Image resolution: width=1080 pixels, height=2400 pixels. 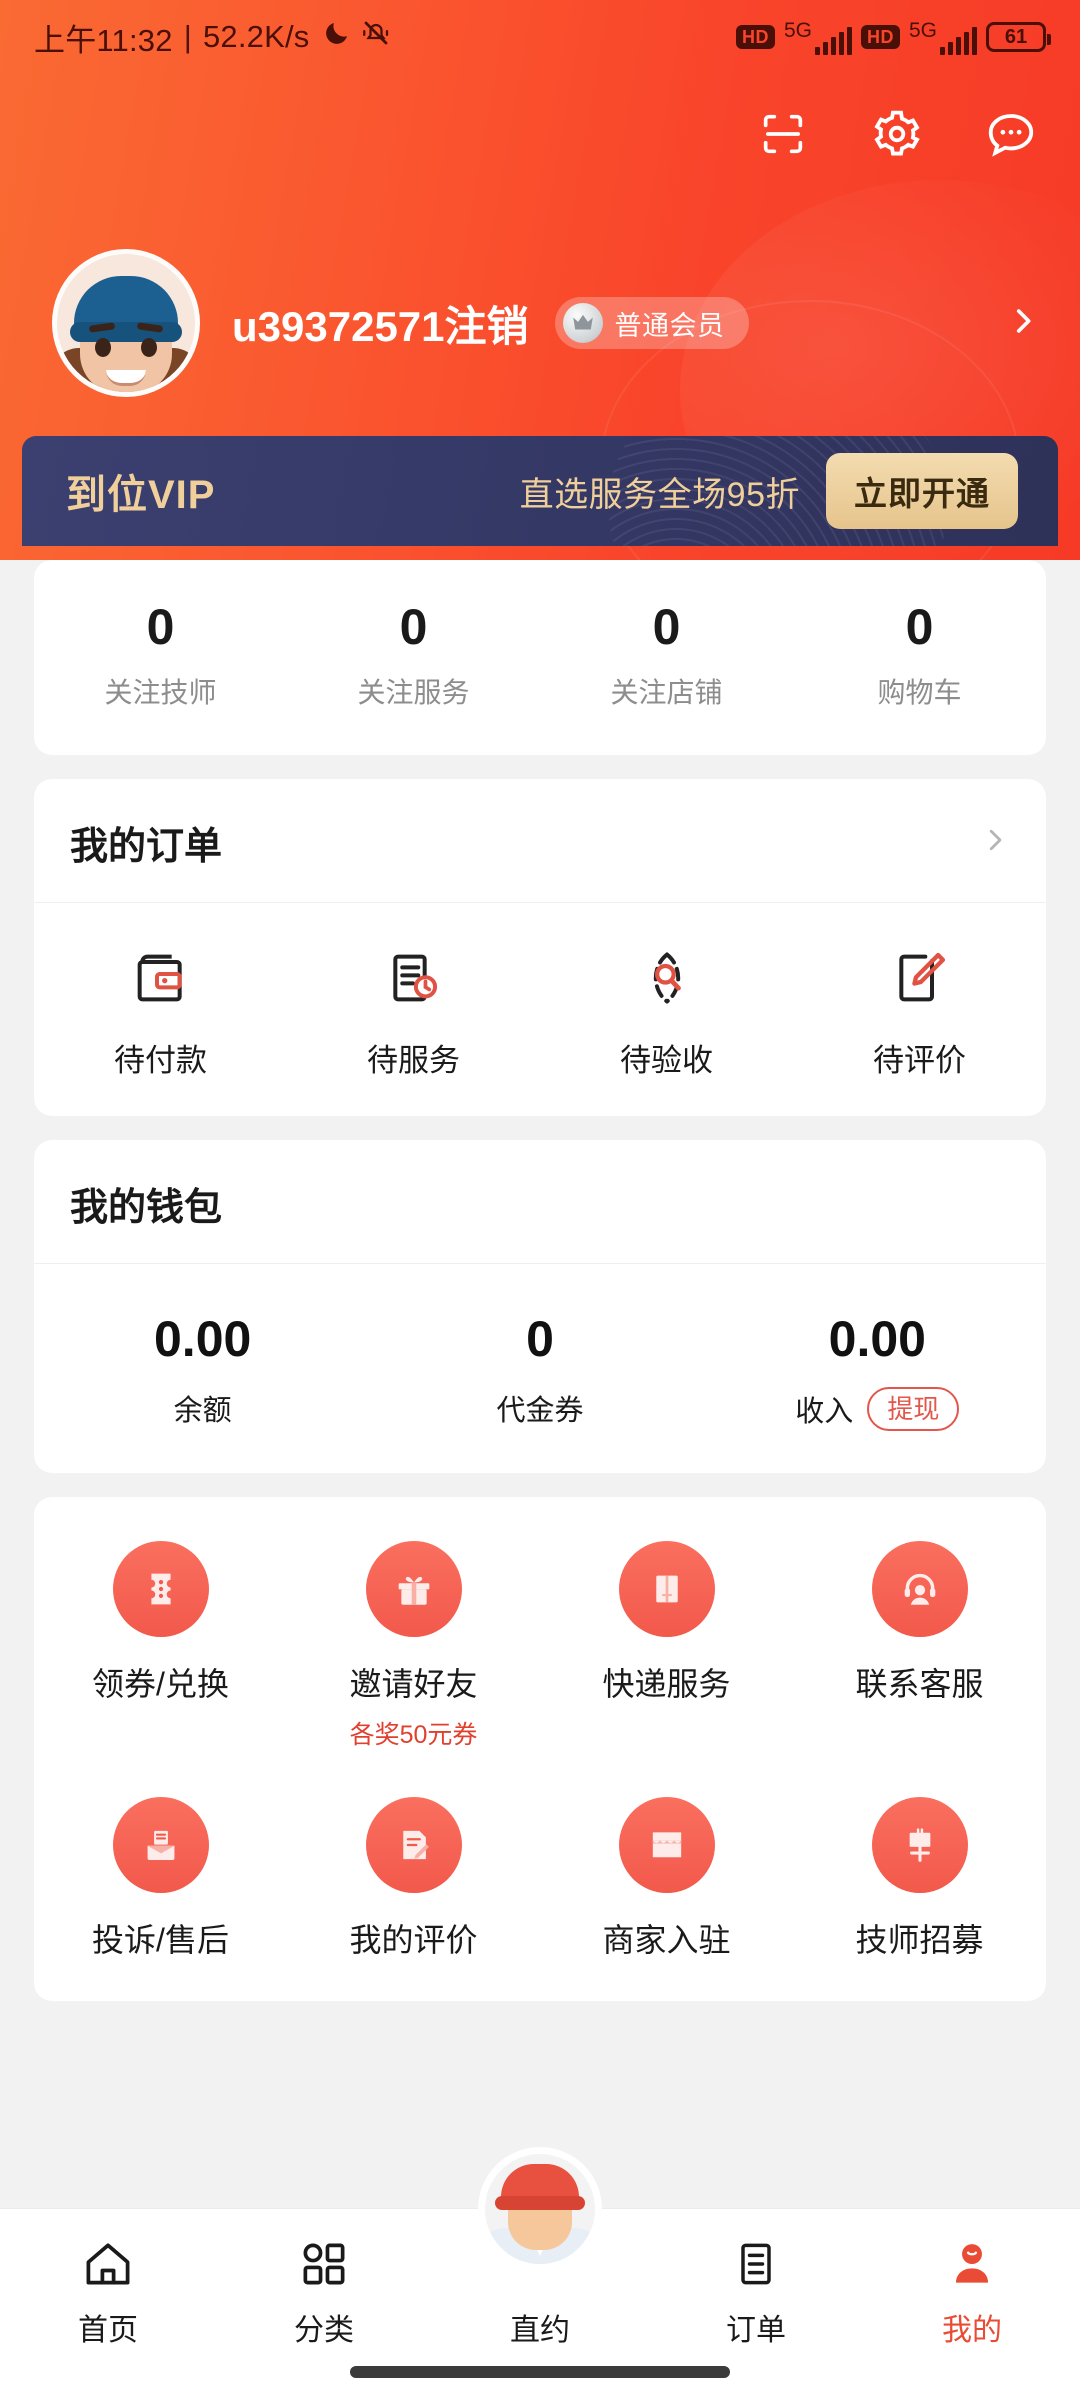 What do you see at coordinates (212, 37) in the screenshot?
I see `status-bar-left: 上午11:32 | 52.2K/s` at bounding box center [212, 37].